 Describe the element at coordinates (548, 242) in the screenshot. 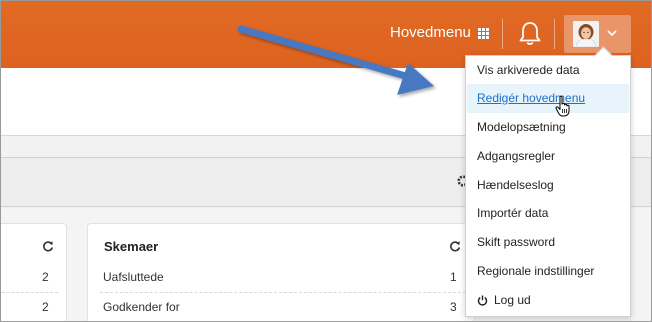

I see `menu-item-change-password: Skift password` at that location.